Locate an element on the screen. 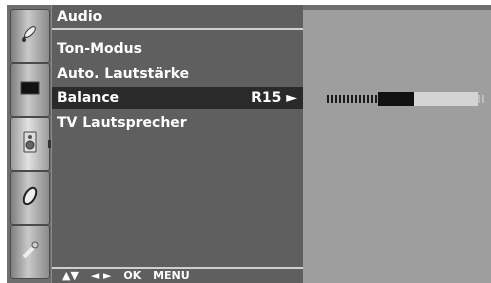 This screenshot has height=283, width=491. menu-item-label: Balance is located at coordinates (88, 98).